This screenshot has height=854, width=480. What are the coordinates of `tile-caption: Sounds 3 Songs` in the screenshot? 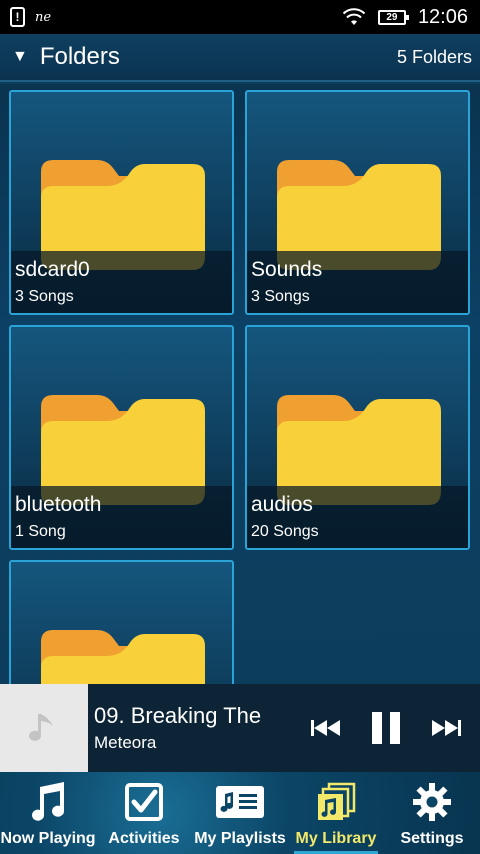 It's located at (357, 282).